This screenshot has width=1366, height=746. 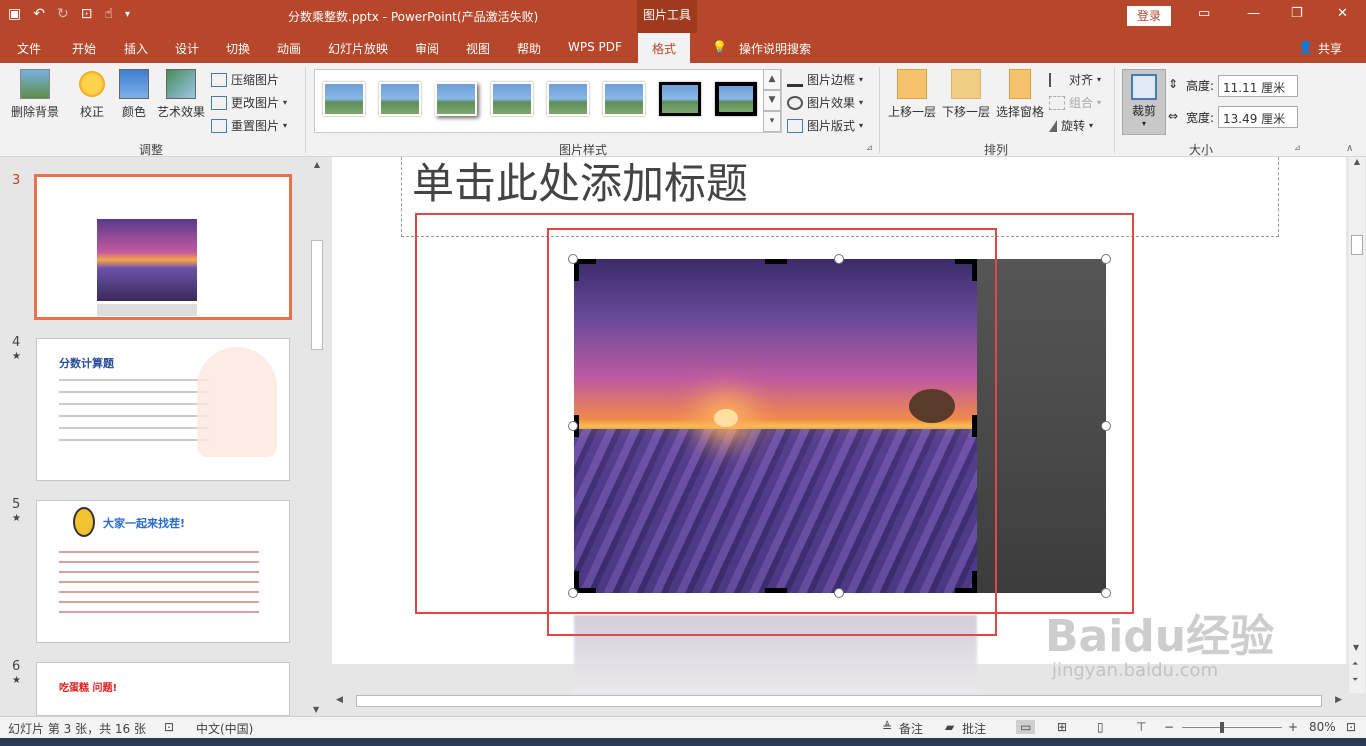 What do you see at coordinates (92, 94) in the screenshot?
I see `corrections-button: 校正` at bounding box center [92, 94].